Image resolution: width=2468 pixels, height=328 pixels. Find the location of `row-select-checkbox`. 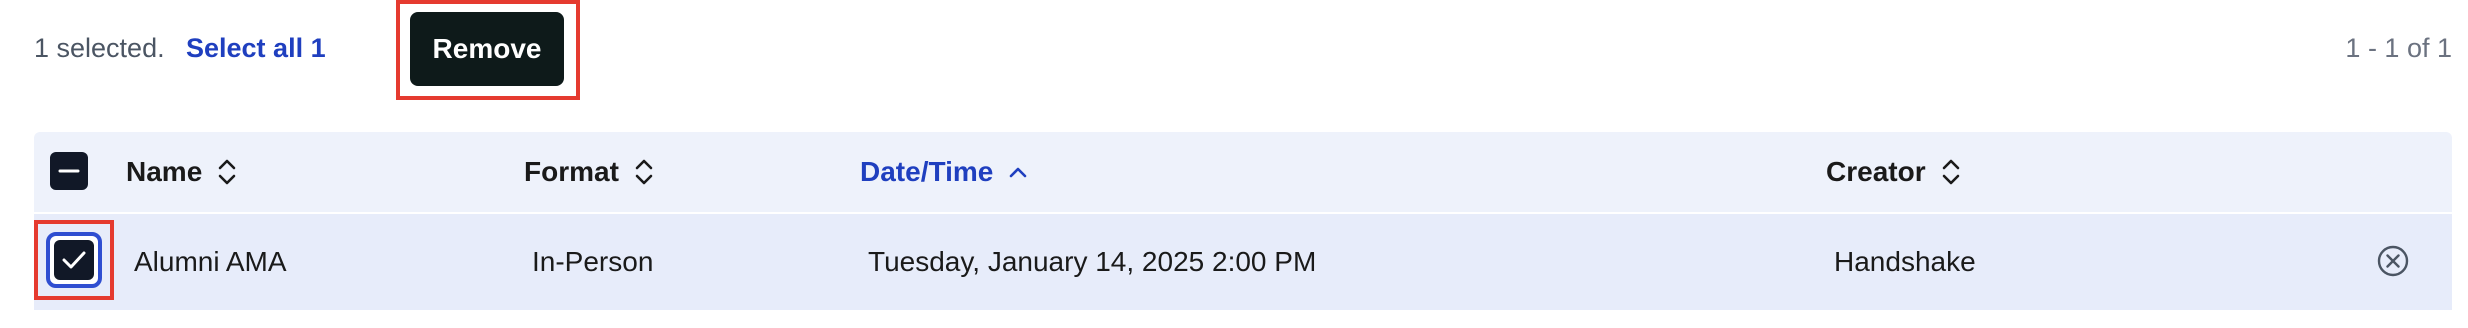

row-select-checkbox is located at coordinates (74, 260).